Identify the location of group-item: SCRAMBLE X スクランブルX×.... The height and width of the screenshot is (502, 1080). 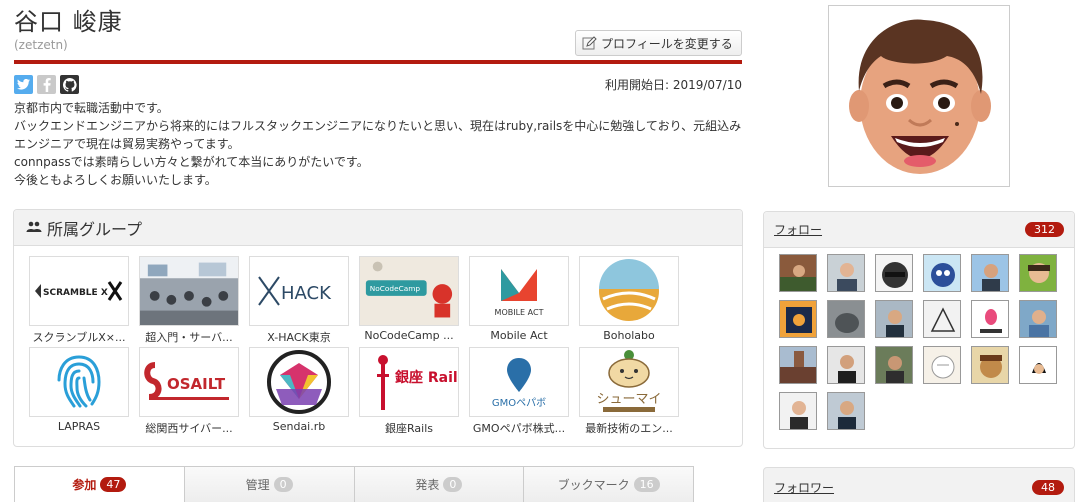
(84, 301).